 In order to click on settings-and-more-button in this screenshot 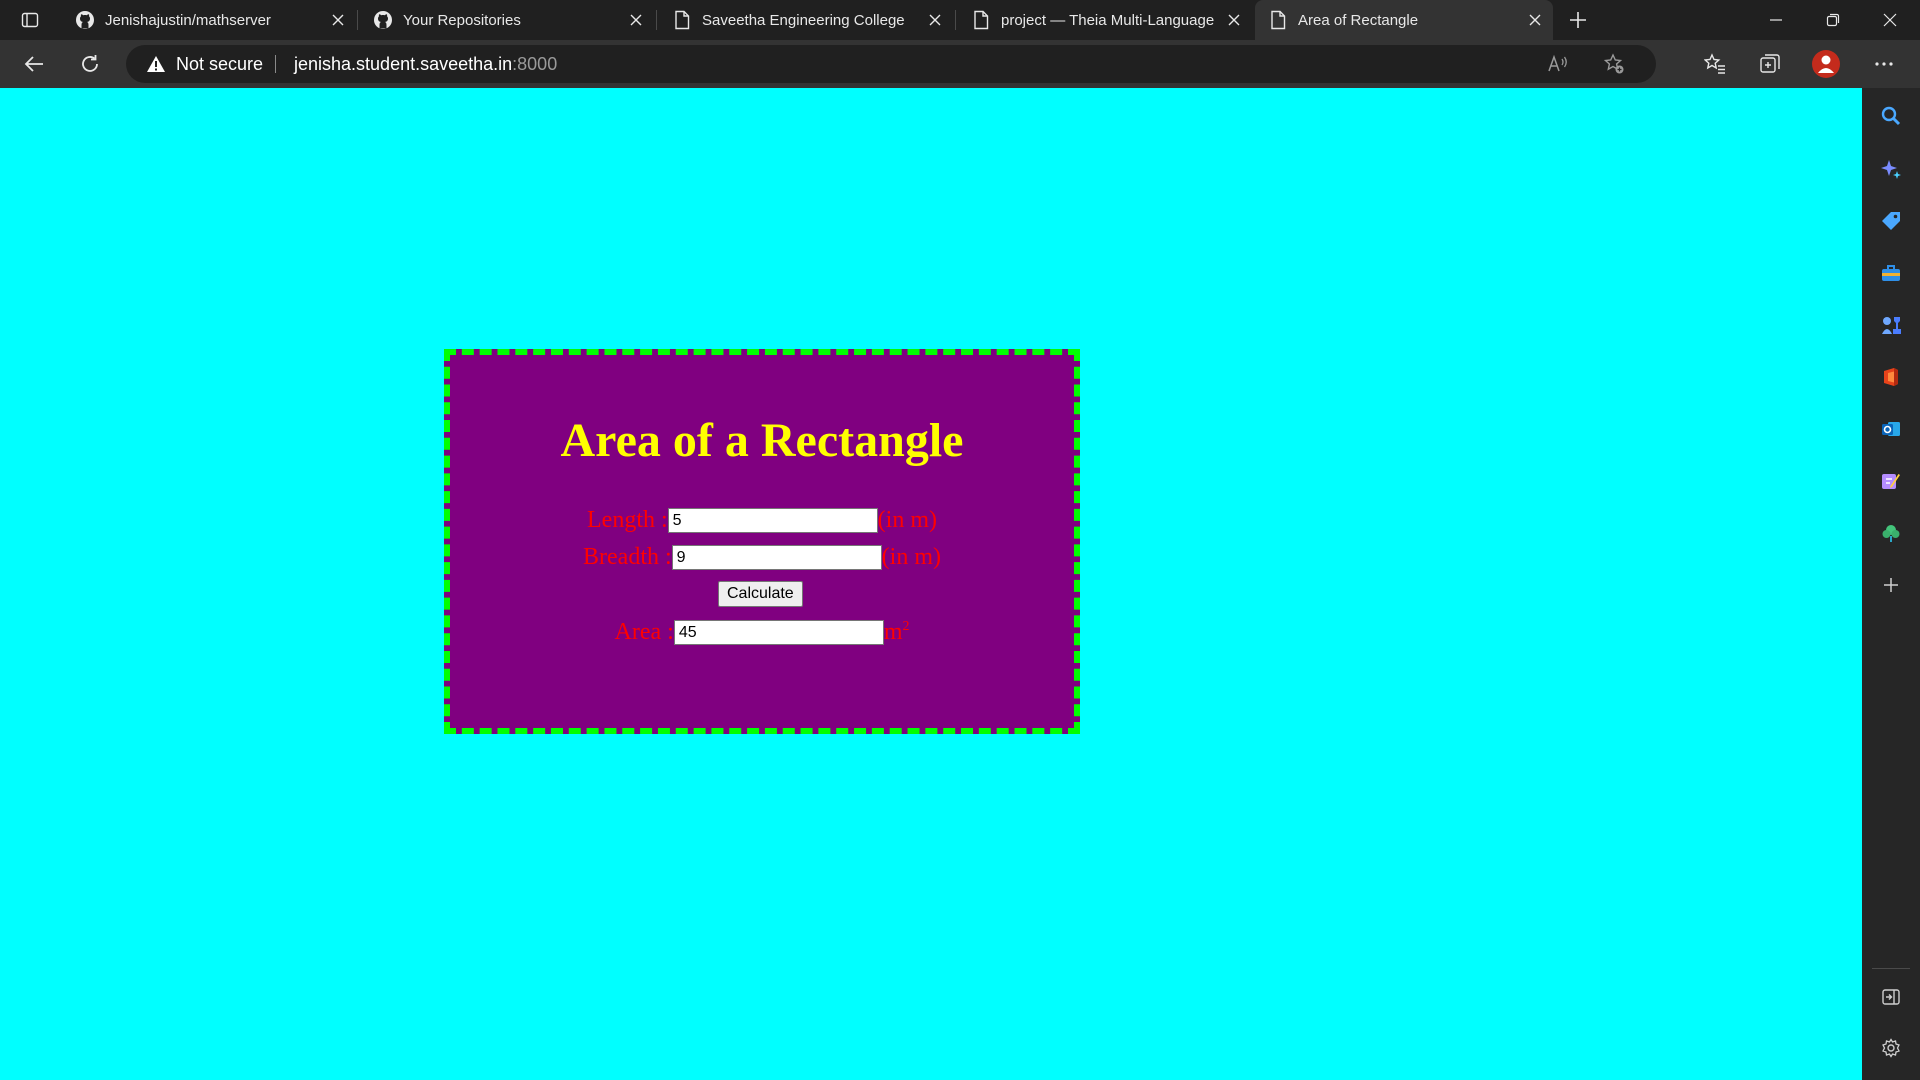, I will do `click(1884, 64)`.